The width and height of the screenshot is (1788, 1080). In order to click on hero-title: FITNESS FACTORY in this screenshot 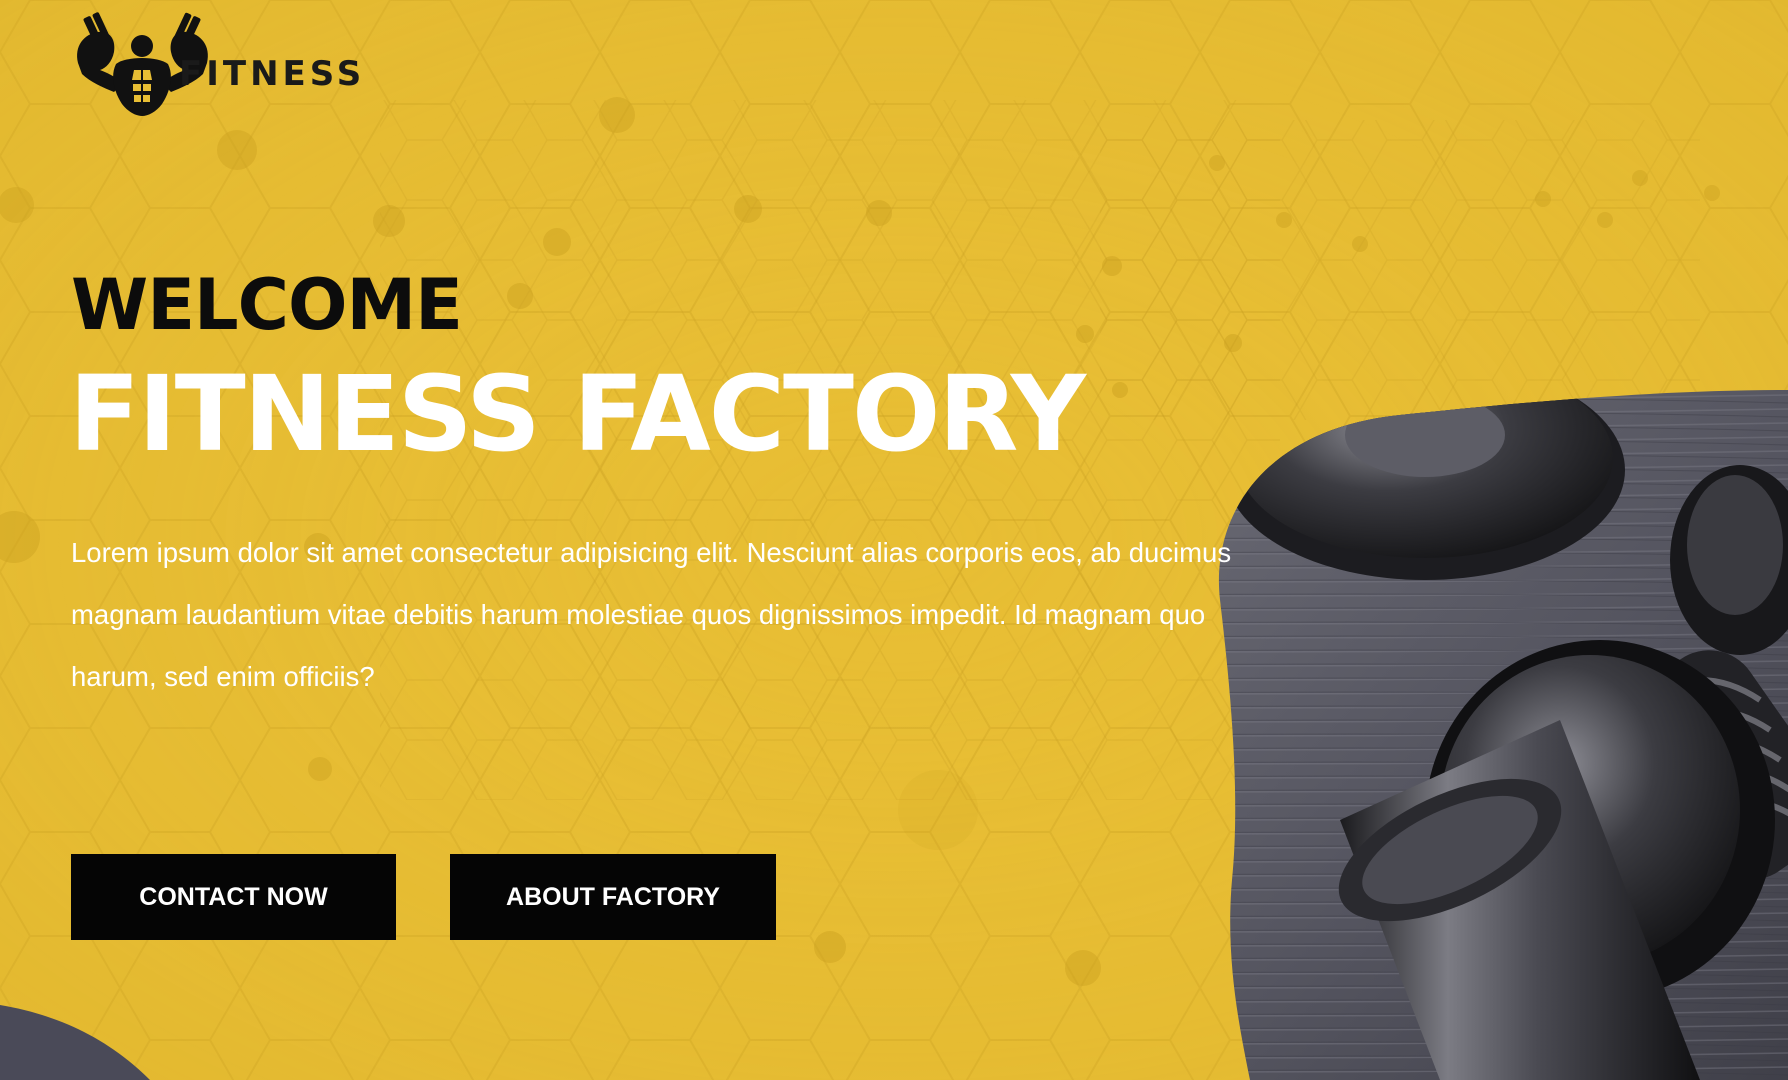, I will do `click(577, 414)`.